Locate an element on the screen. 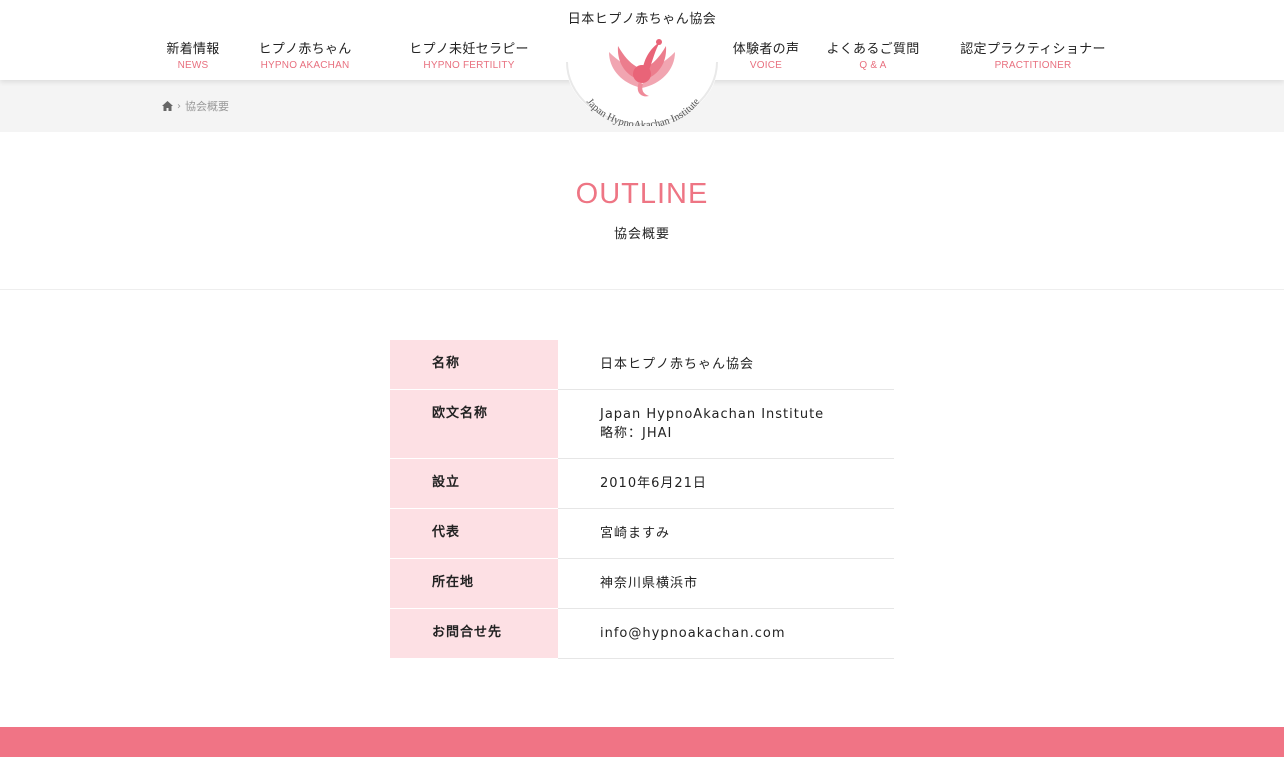 This screenshot has width=1284, height=757. row-value: info@hypnoakachan.com is located at coordinates (726, 633).